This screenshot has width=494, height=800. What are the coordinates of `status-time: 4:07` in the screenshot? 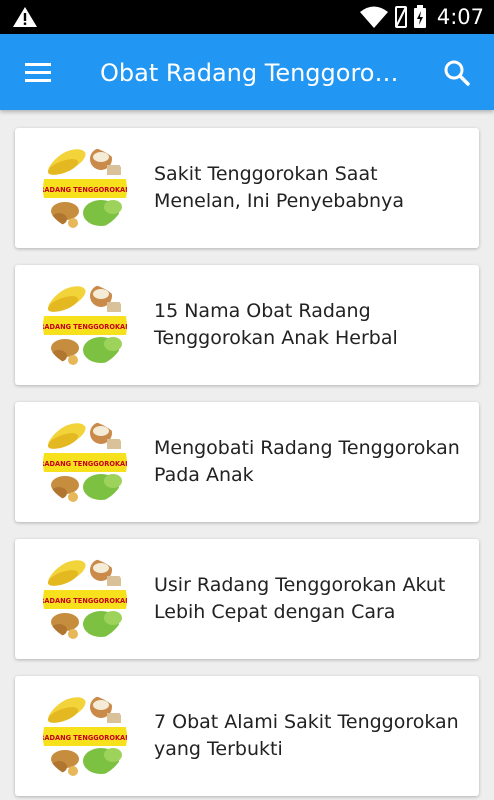 It's located at (460, 17).